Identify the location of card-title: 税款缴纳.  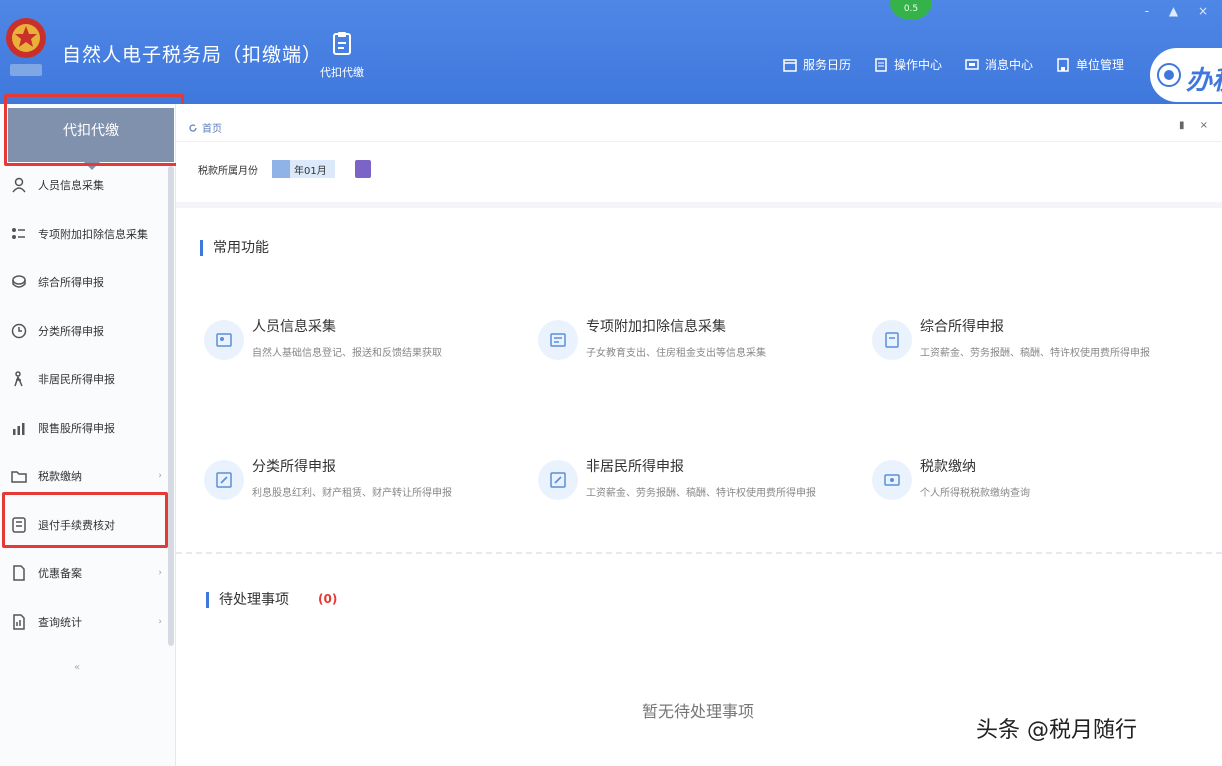
(948, 467).